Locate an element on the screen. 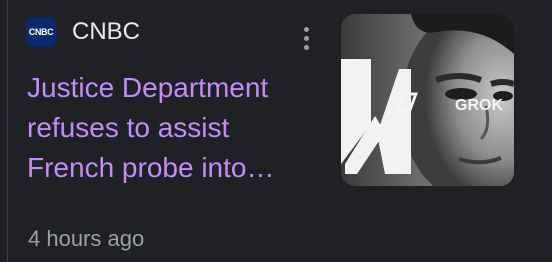 This screenshot has height=262, width=552. published-time: 4 hours ago is located at coordinates (86, 238).